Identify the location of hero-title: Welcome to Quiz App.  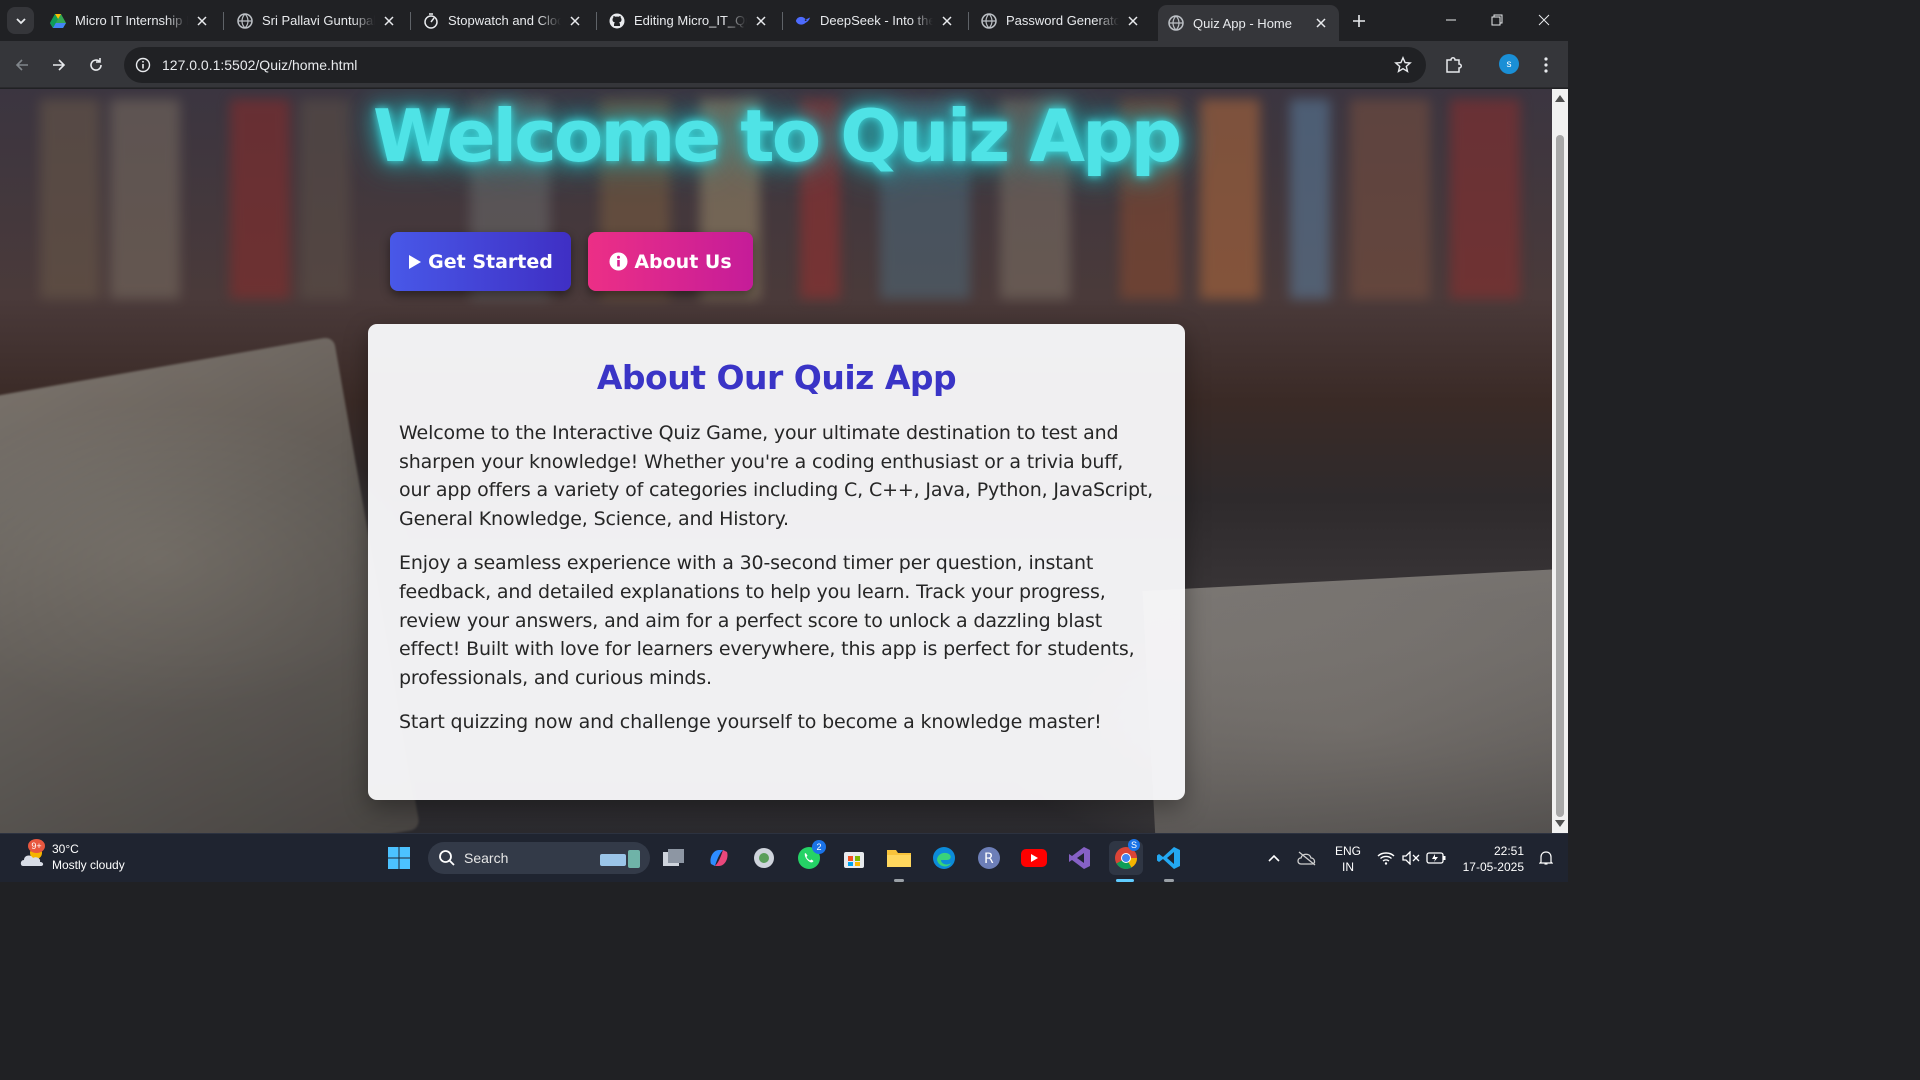
(777, 136).